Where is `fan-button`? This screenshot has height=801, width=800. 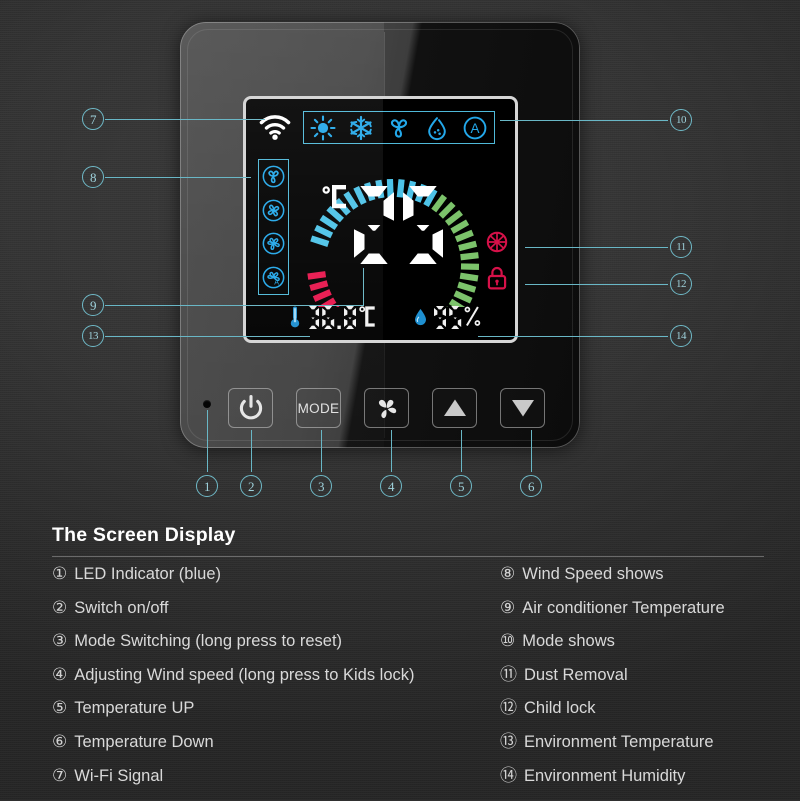
fan-button is located at coordinates (386, 408).